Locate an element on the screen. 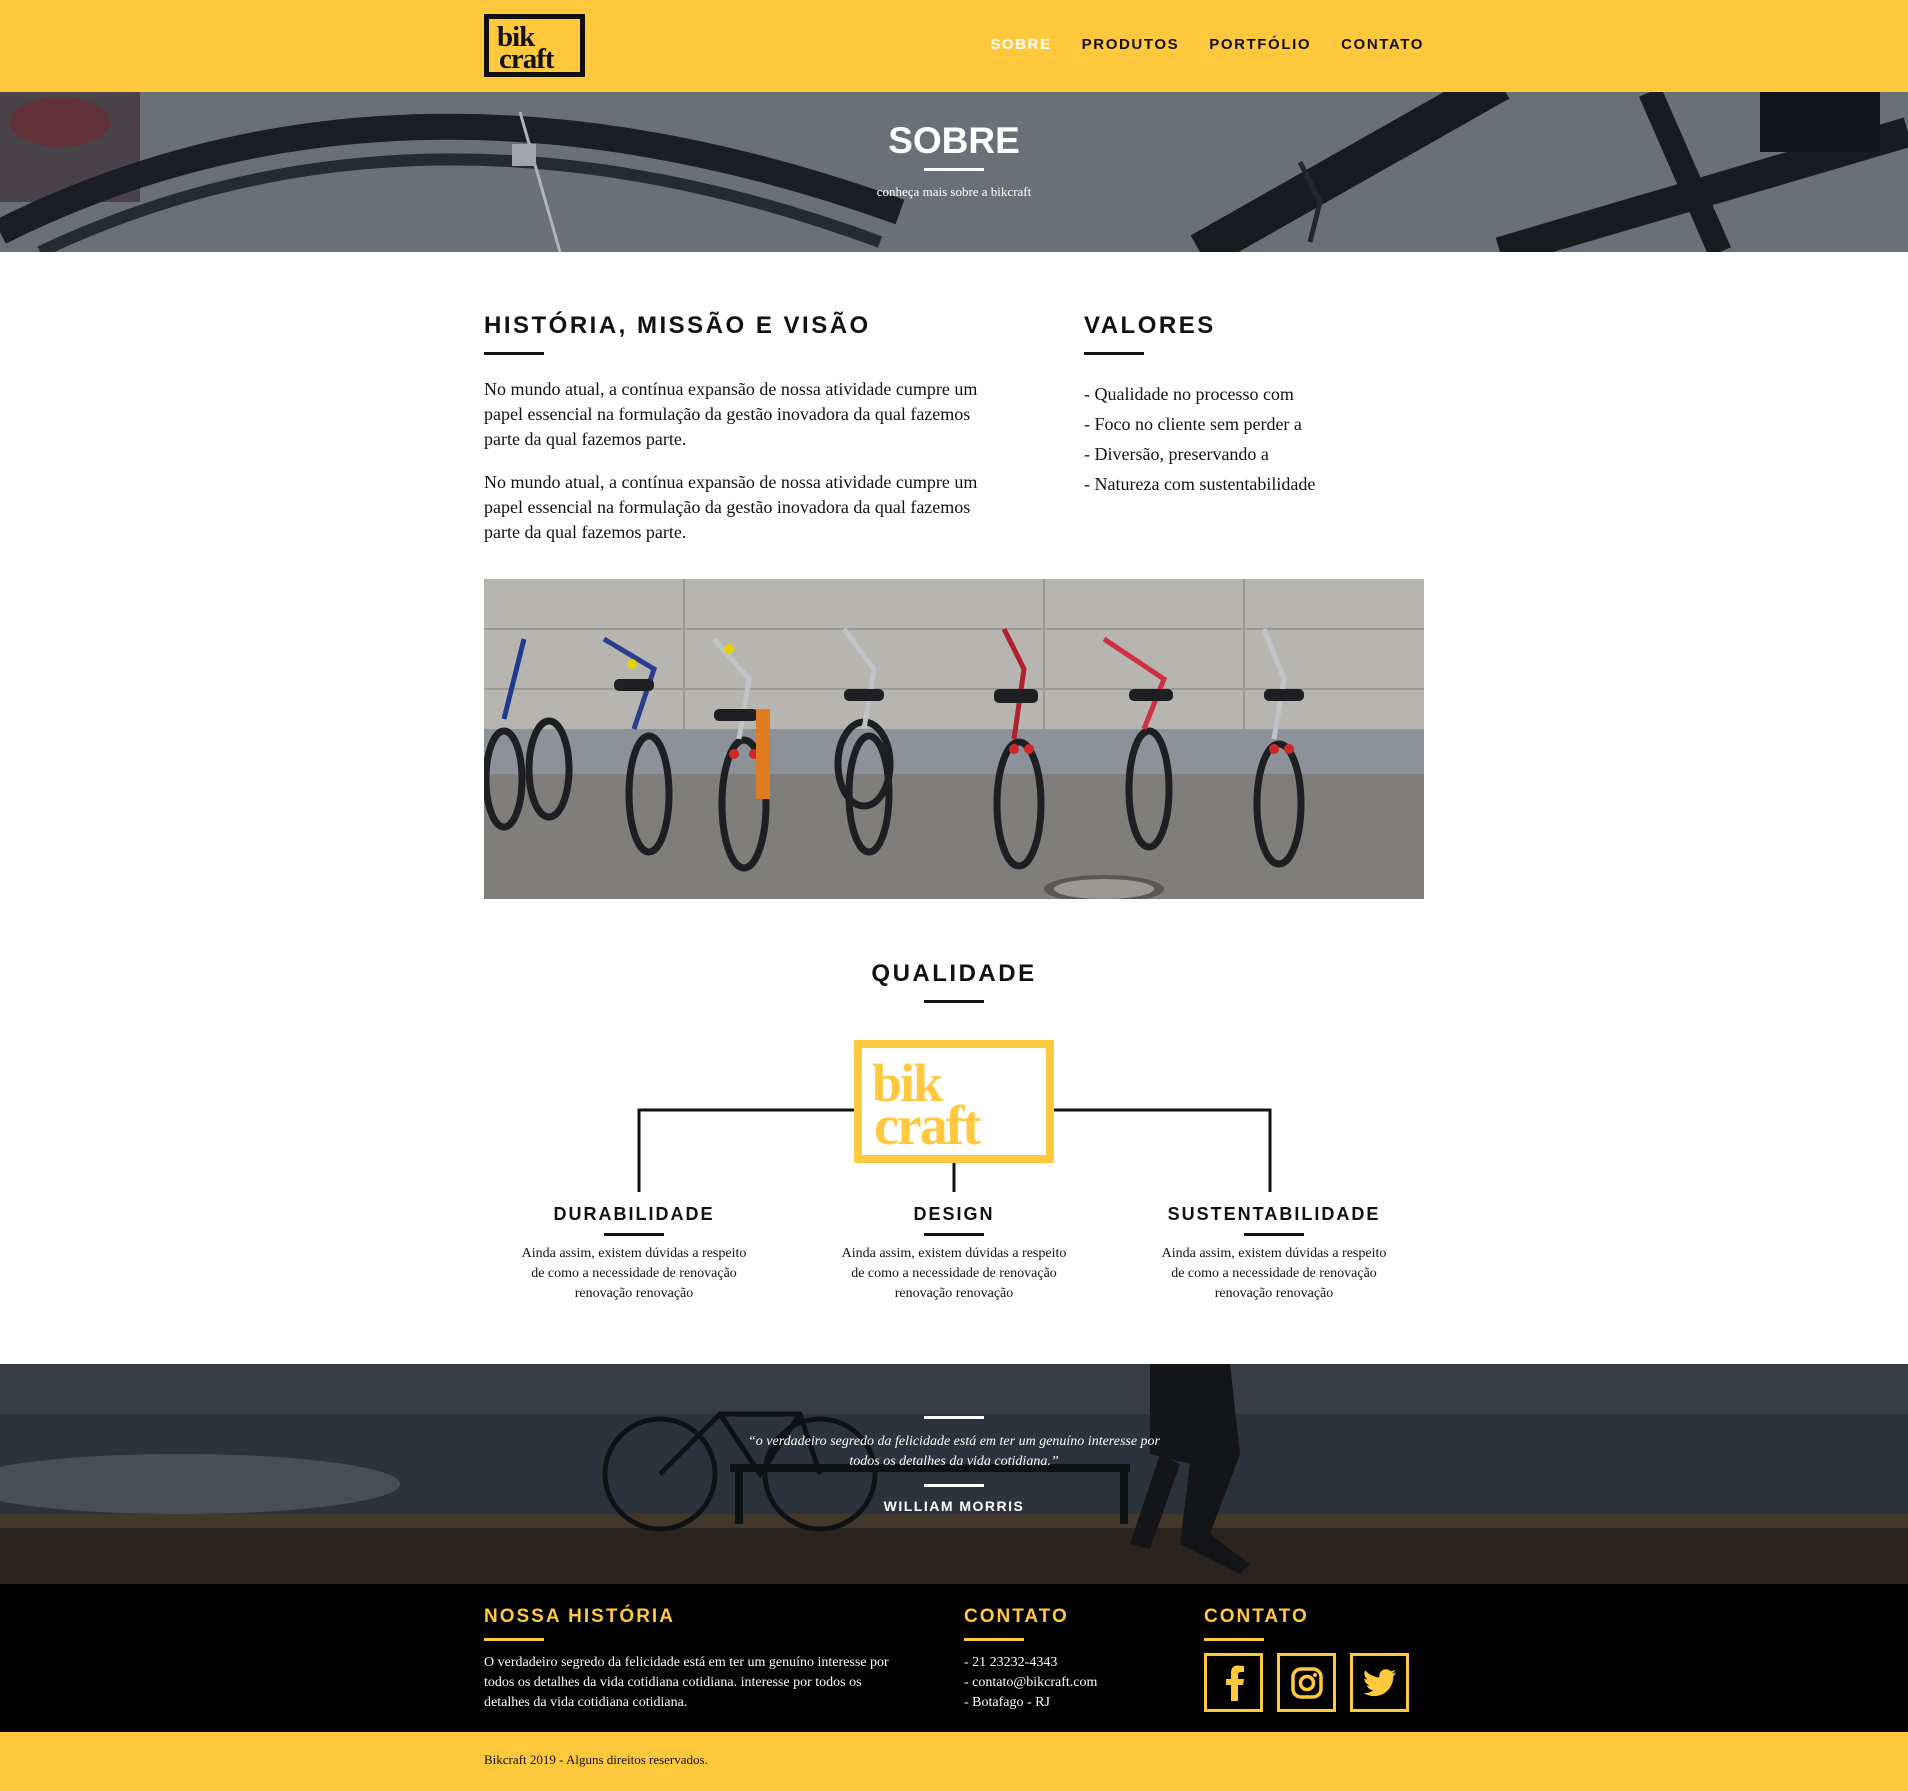  parked-bikes-photo is located at coordinates (954, 739).